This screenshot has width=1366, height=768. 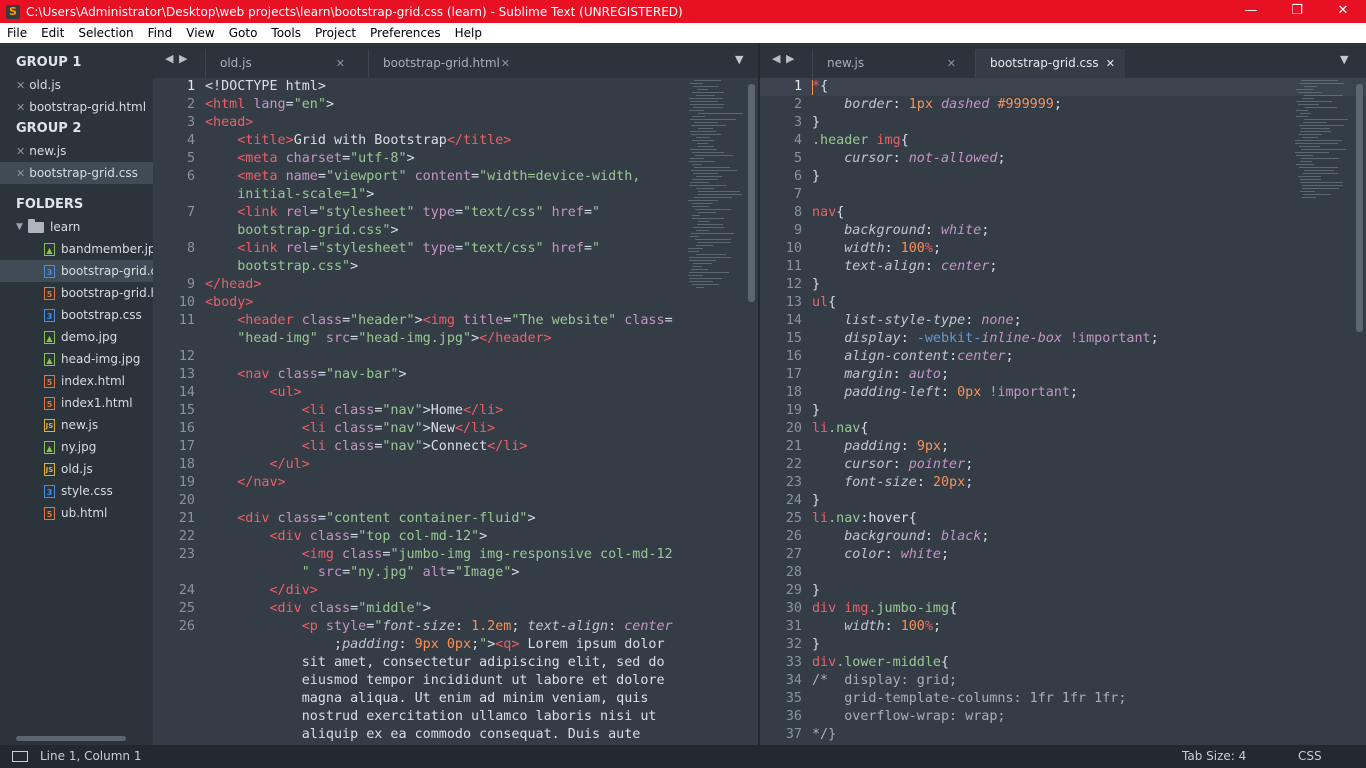 What do you see at coordinates (76, 447) in the screenshot?
I see `tree-file-item: ▲ ny.jpg` at bounding box center [76, 447].